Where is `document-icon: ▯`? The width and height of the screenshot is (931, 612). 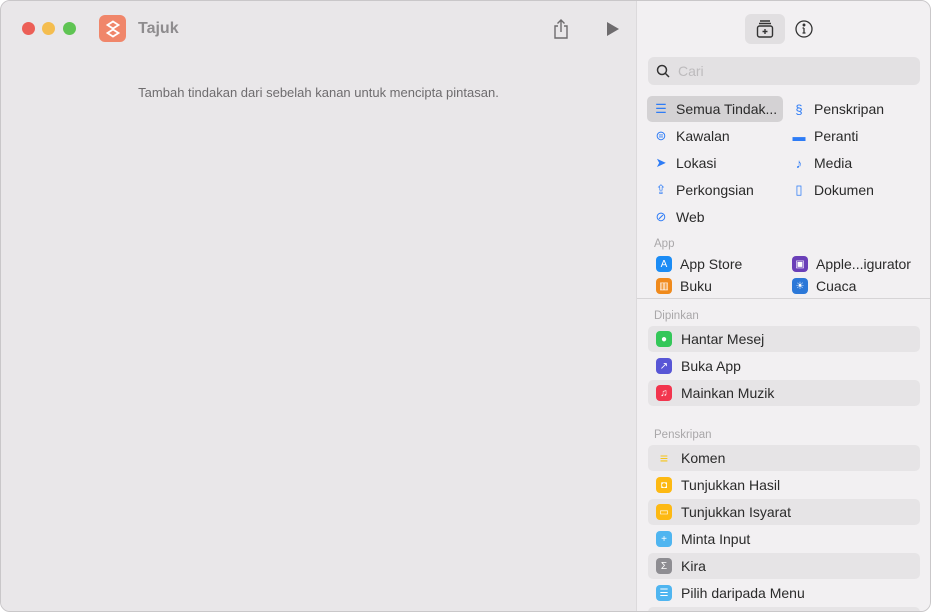
document-icon: ▯ is located at coordinates (799, 189).